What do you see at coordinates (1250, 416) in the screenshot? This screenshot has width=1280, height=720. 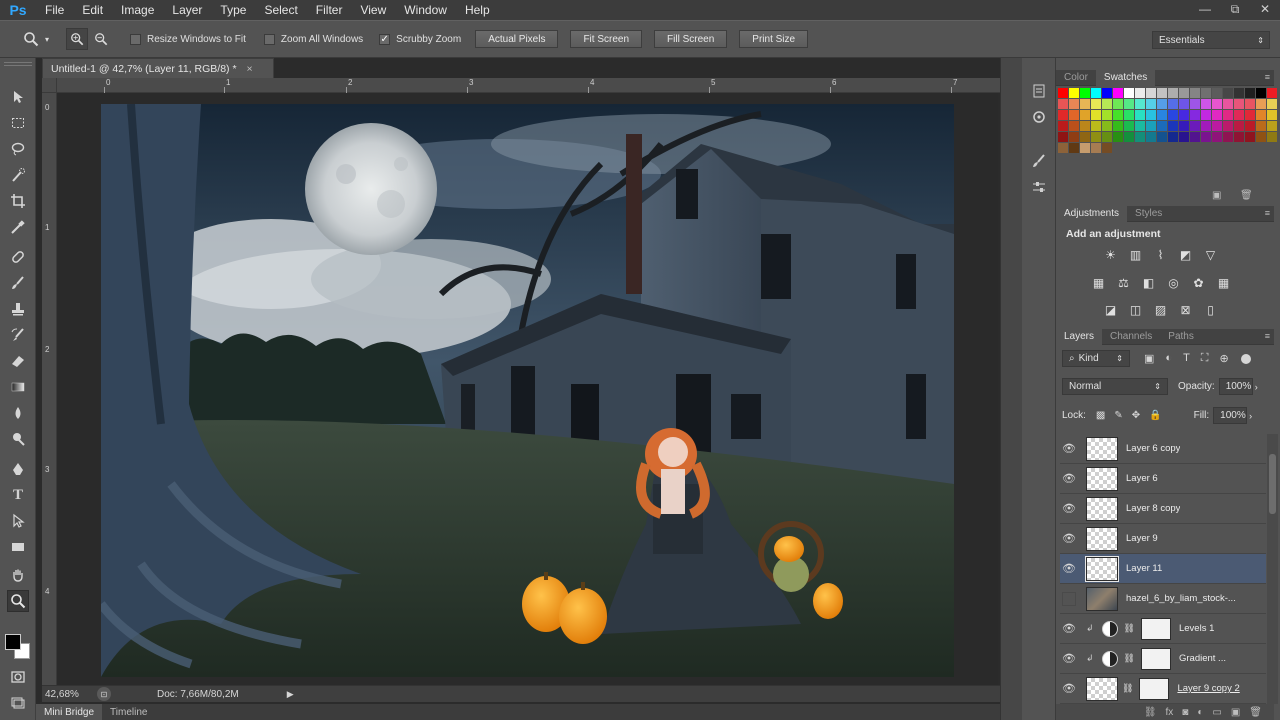 I see `fill-chevron-icon: ›` at bounding box center [1250, 416].